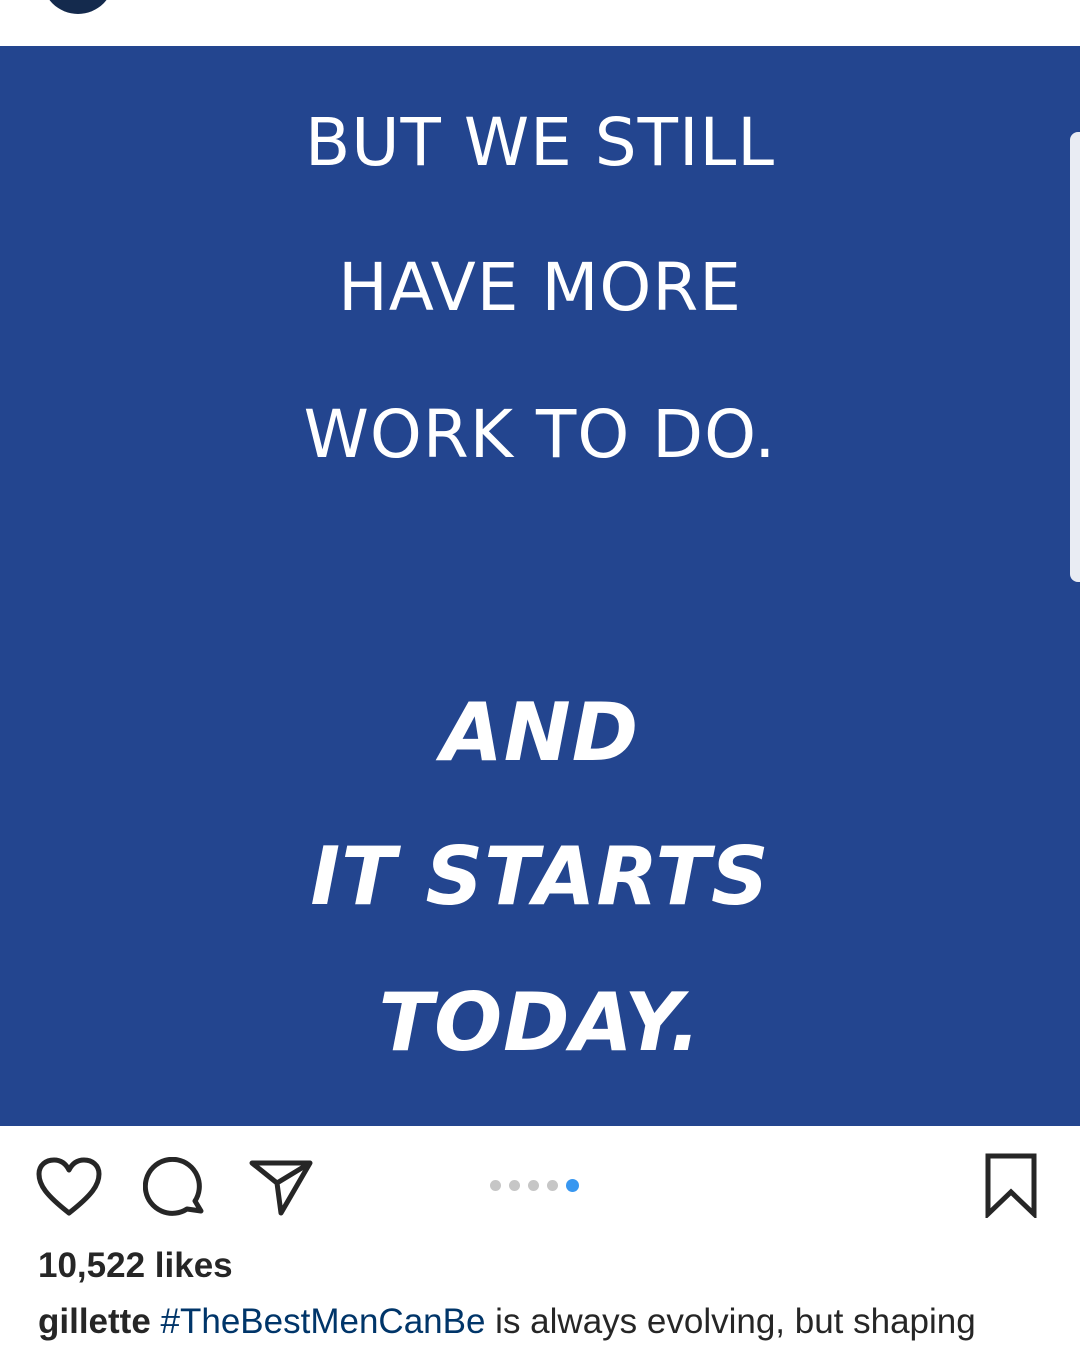 This screenshot has width=1080, height=1350. Describe the element at coordinates (730, 1321) in the screenshot. I see `caption-text: is always evolving, but shaping` at that location.